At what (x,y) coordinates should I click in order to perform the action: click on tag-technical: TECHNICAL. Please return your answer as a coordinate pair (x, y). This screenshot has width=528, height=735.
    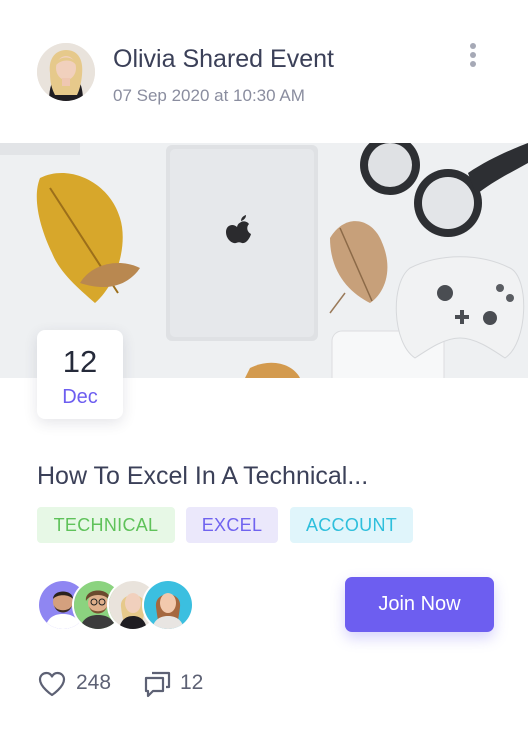
    Looking at the image, I should click on (106, 525).